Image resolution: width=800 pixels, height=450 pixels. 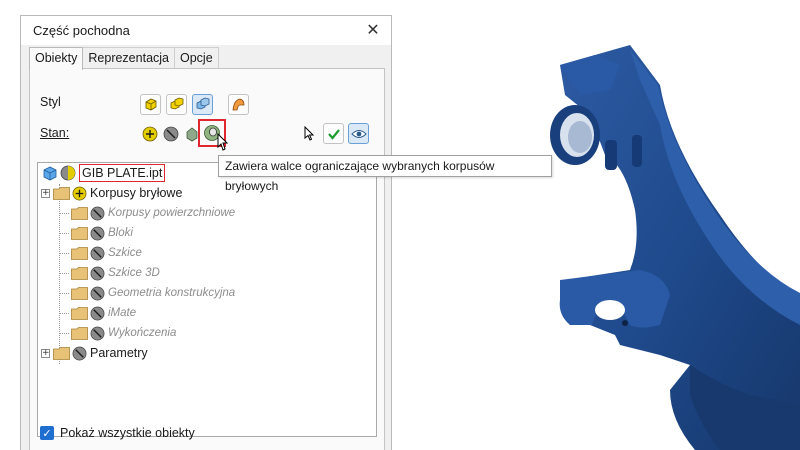 What do you see at coordinates (128, 58) in the screenshot?
I see `tab-representation: Reprezentacja` at bounding box center [128, 58].